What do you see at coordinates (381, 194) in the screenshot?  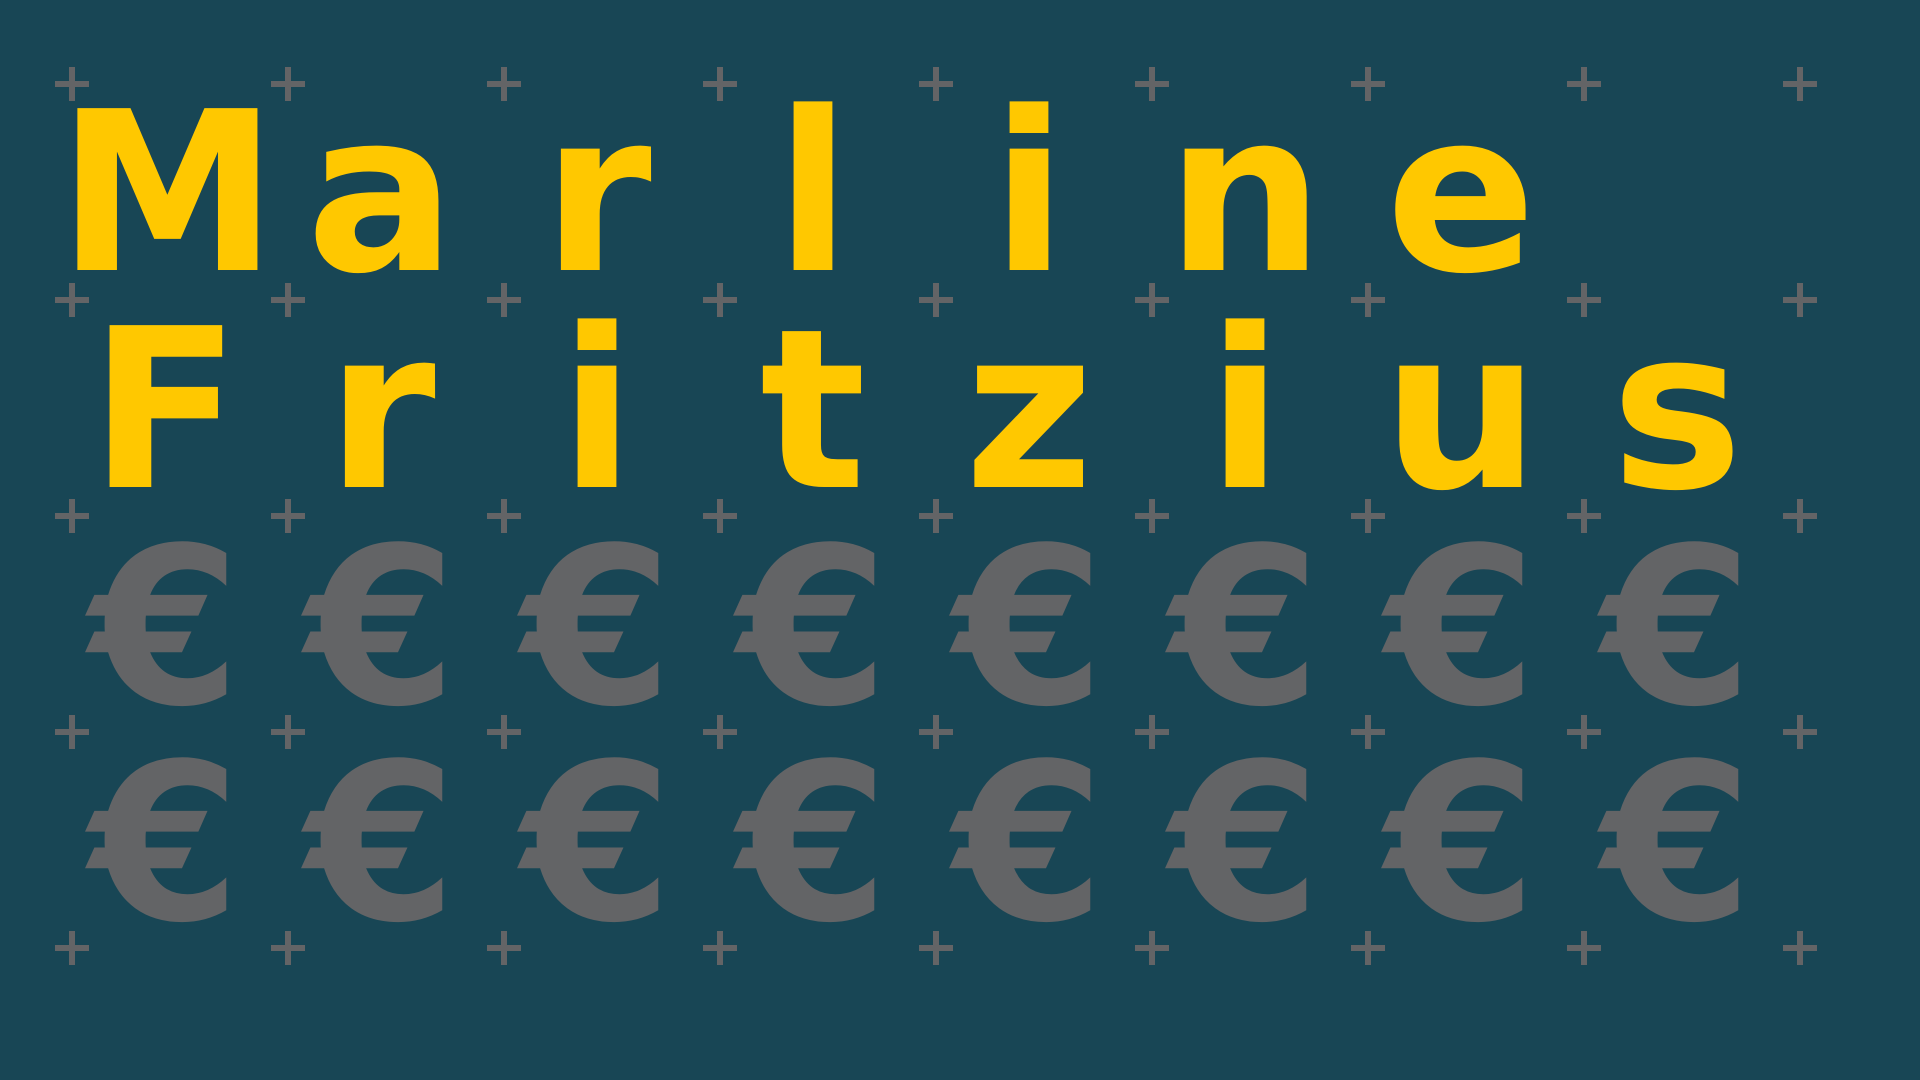 I see `name-letter: a` at bounding box center [381, 194].